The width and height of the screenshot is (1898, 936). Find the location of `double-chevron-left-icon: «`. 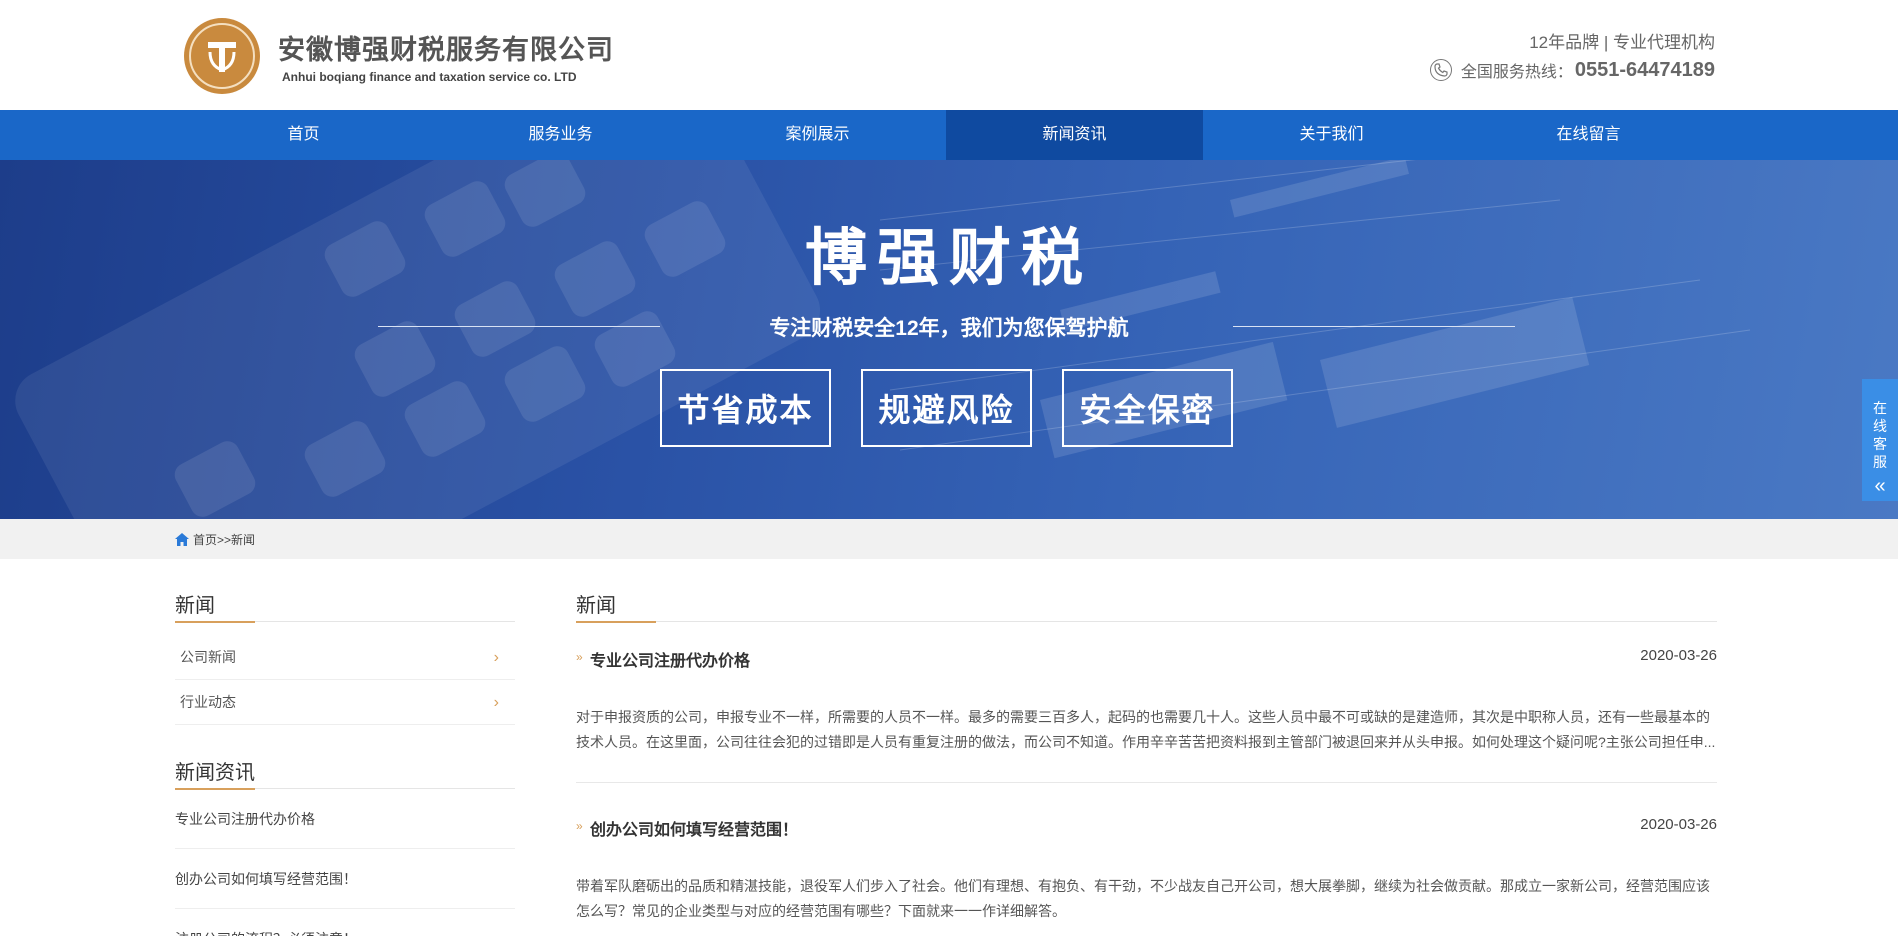

double-chevron-left-icon: « is located at coordinates (1880, 486).